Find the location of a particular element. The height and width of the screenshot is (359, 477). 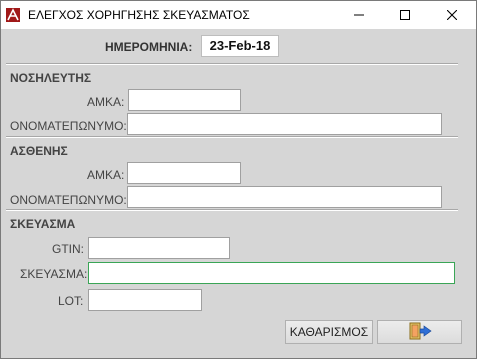

product-label: ΣΚΕΥΑΣΜΑ: is located at coordinates (54, 274).